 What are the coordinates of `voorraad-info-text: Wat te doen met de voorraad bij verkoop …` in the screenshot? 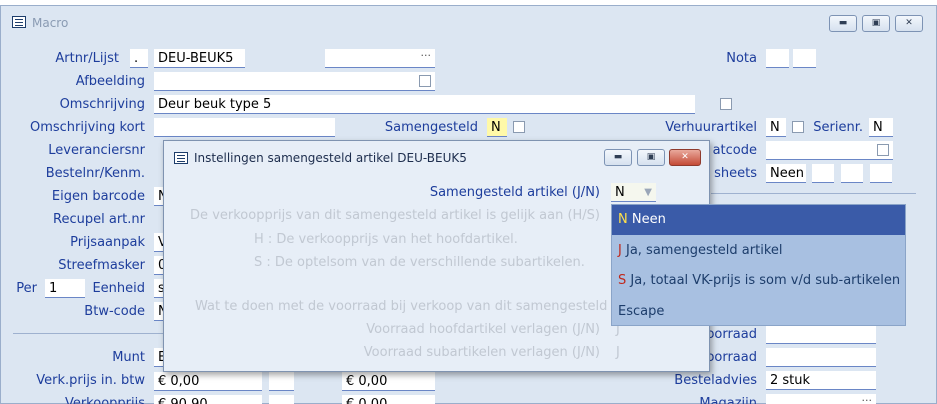 It's located at (407, 306).